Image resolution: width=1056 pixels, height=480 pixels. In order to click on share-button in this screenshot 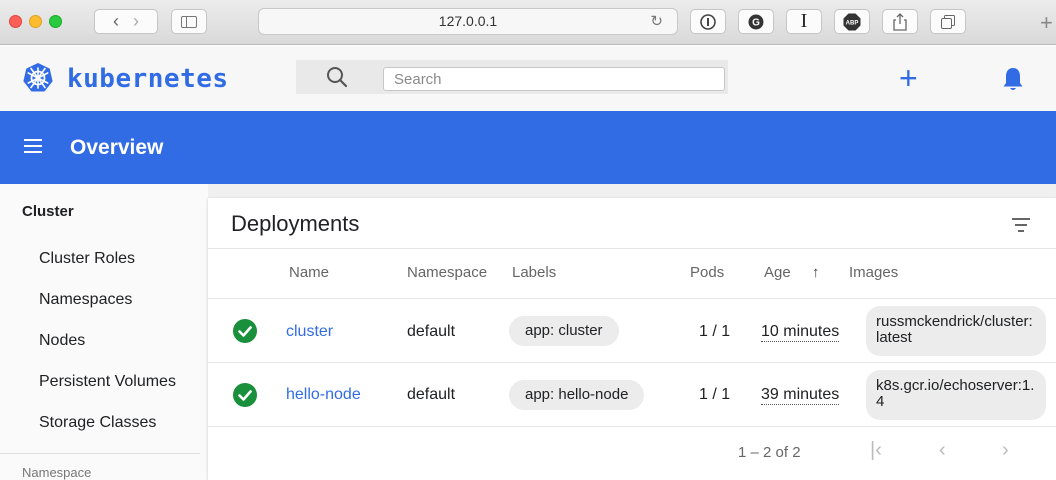, I will do `click(900, 21)`.